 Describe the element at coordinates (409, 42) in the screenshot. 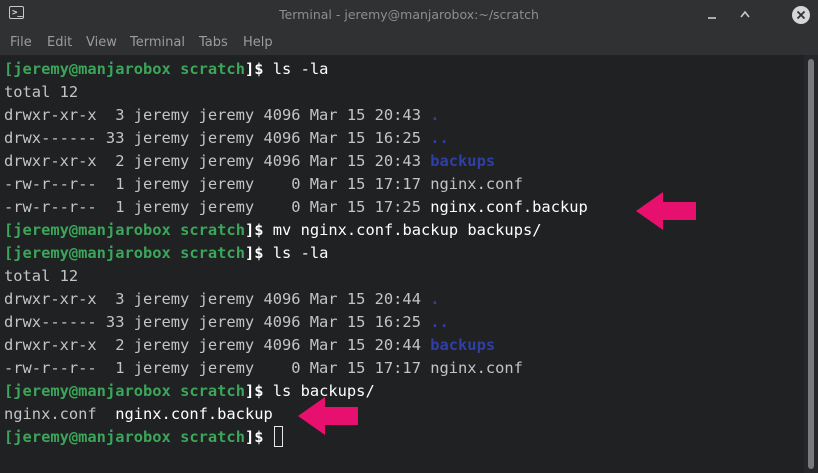

I see `menu-bar: File Edit View Terminal Tabs Help` at that location.